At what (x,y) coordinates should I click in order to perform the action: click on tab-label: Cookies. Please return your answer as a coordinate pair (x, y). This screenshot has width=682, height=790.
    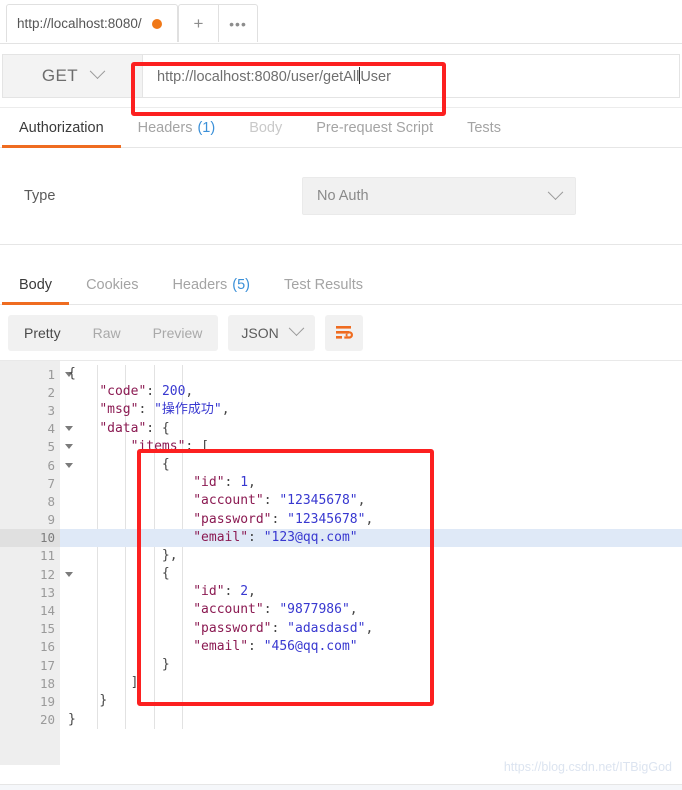
    Looking at the image, I should click on (112, 284).